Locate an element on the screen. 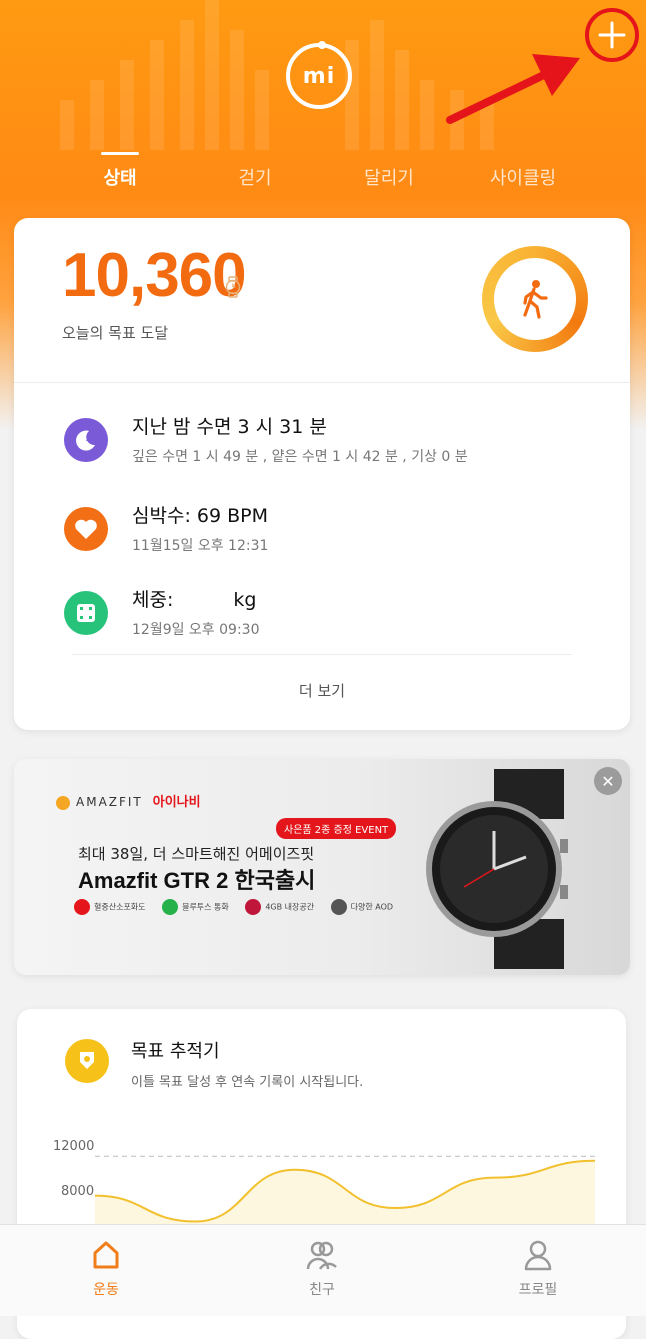 The width and height of the screenshot is (646, 1339). scale-icon is located at coordinates (86, 613).